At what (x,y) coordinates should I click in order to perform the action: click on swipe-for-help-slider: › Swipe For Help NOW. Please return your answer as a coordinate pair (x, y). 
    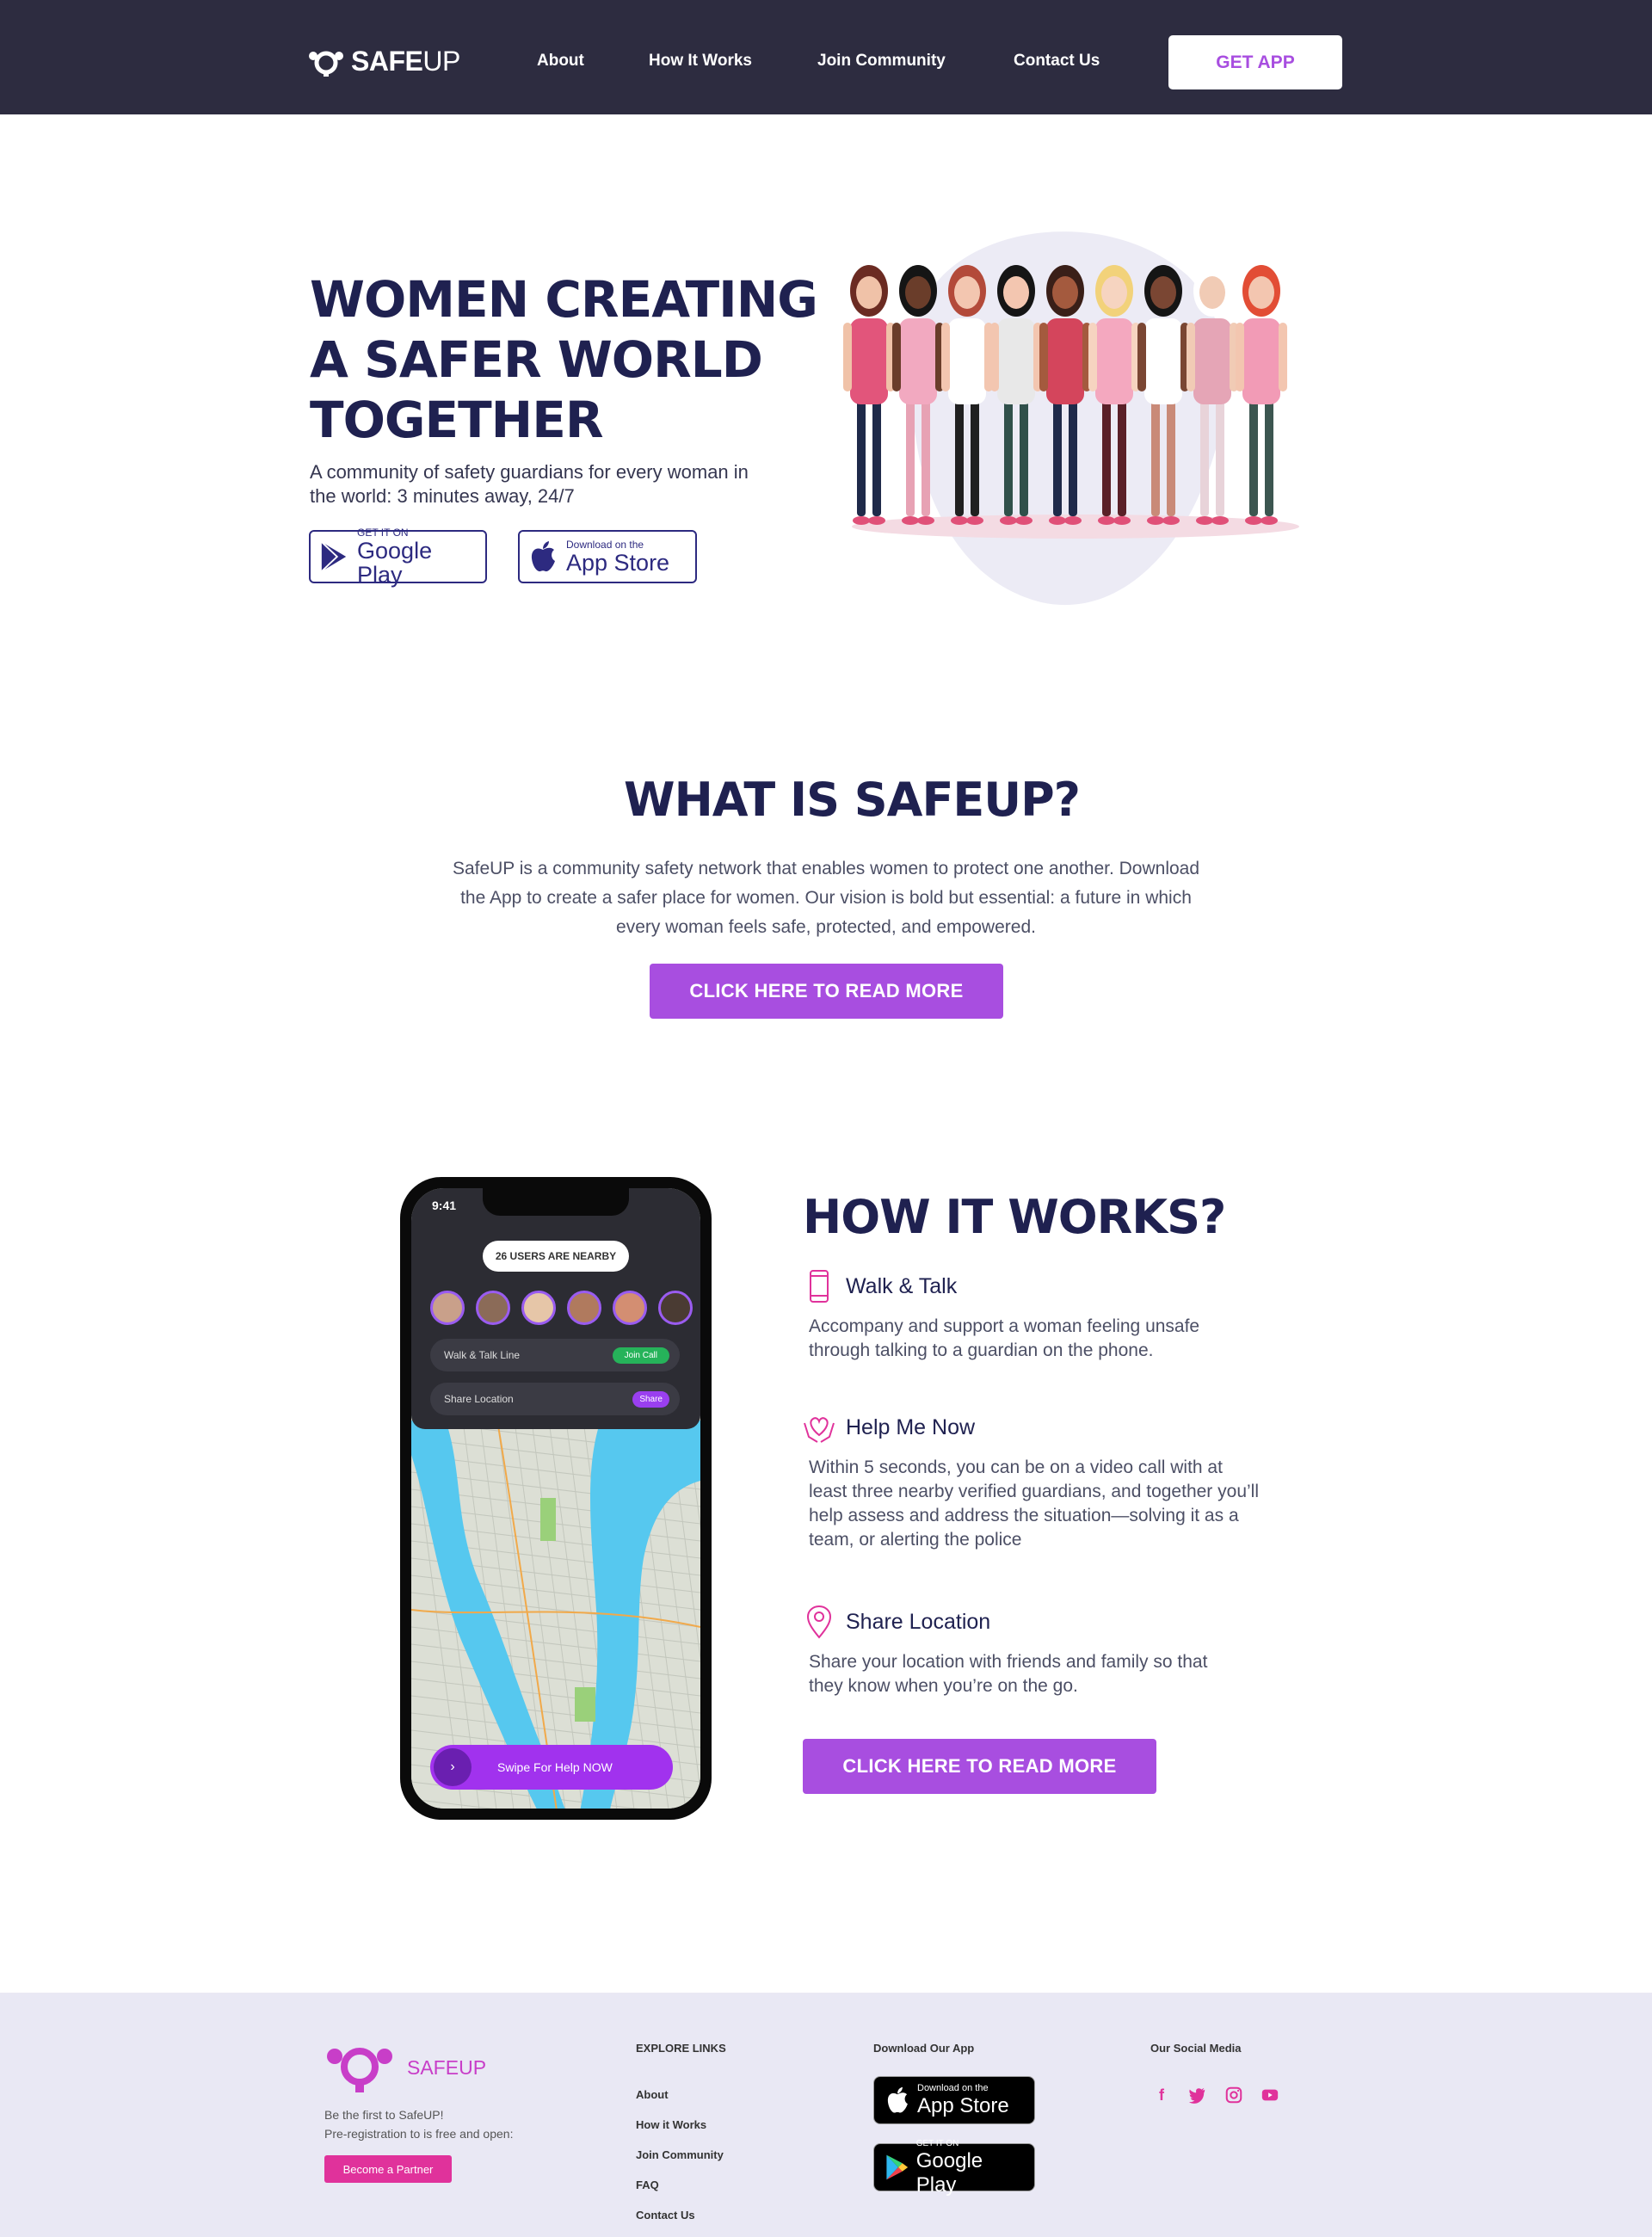
    Looking at the image, I should click on (551, 1767).